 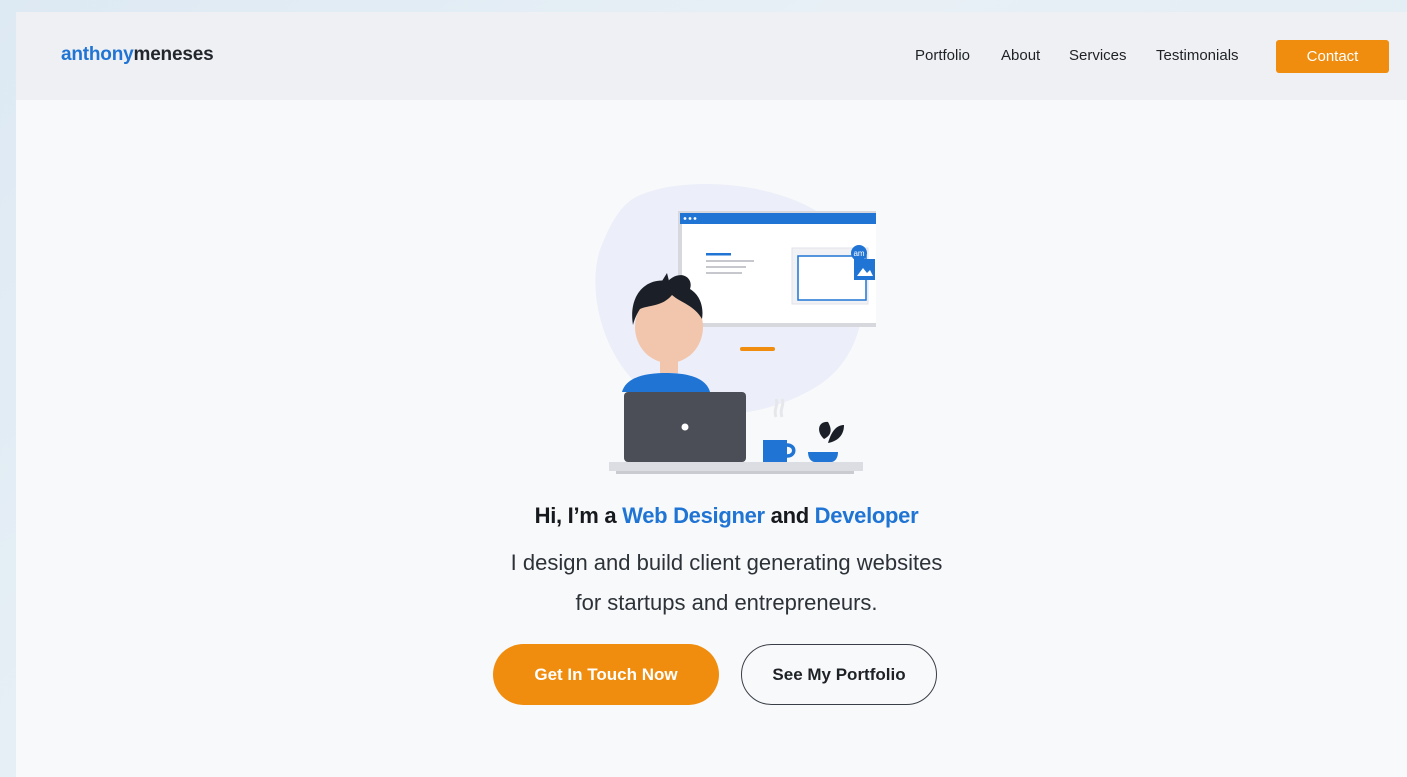 I want to click on get-in-touch-button: Get In Touch Now, so click(x=606, y=674).